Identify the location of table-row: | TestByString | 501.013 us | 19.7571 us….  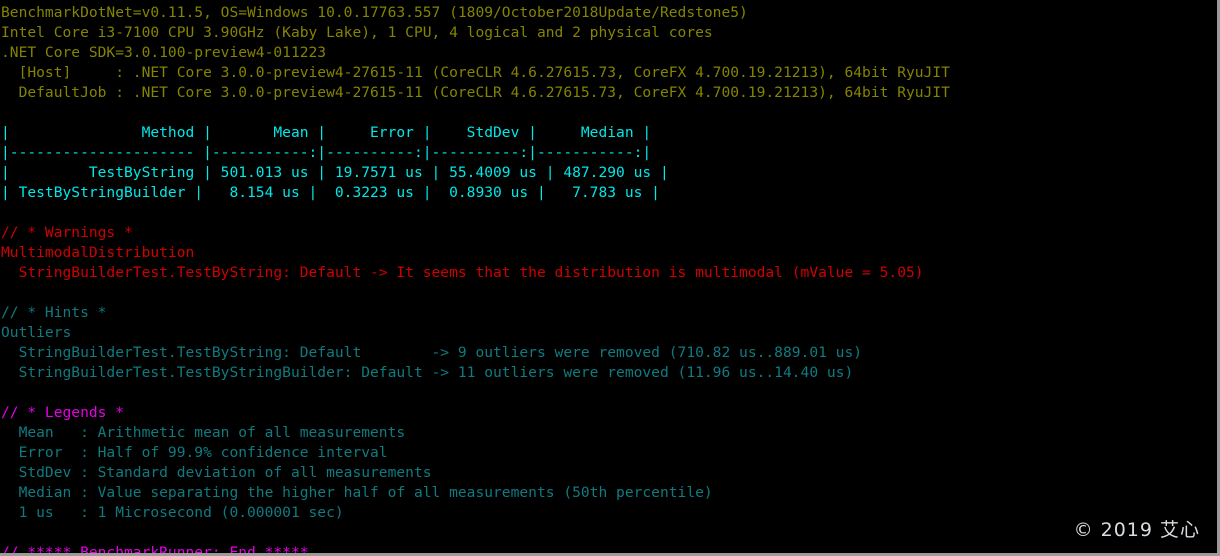
(335, 172).